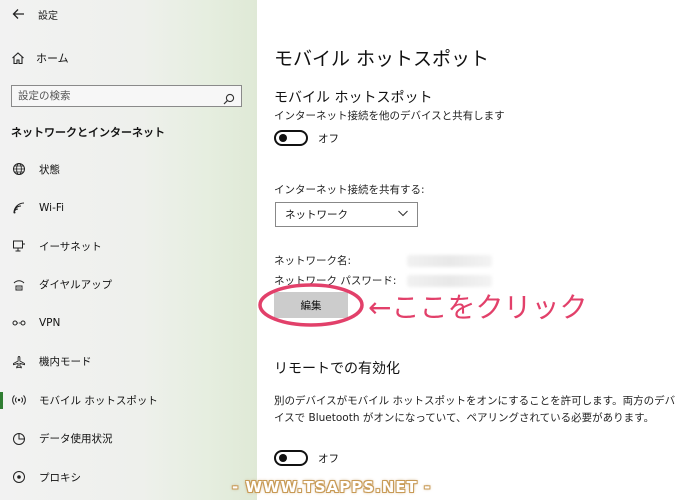  What do you see at coordinates (128, 477) in the screenshot?
I see `sidebar-item-proxy: プロキシ` at bounding box center [128, 477].